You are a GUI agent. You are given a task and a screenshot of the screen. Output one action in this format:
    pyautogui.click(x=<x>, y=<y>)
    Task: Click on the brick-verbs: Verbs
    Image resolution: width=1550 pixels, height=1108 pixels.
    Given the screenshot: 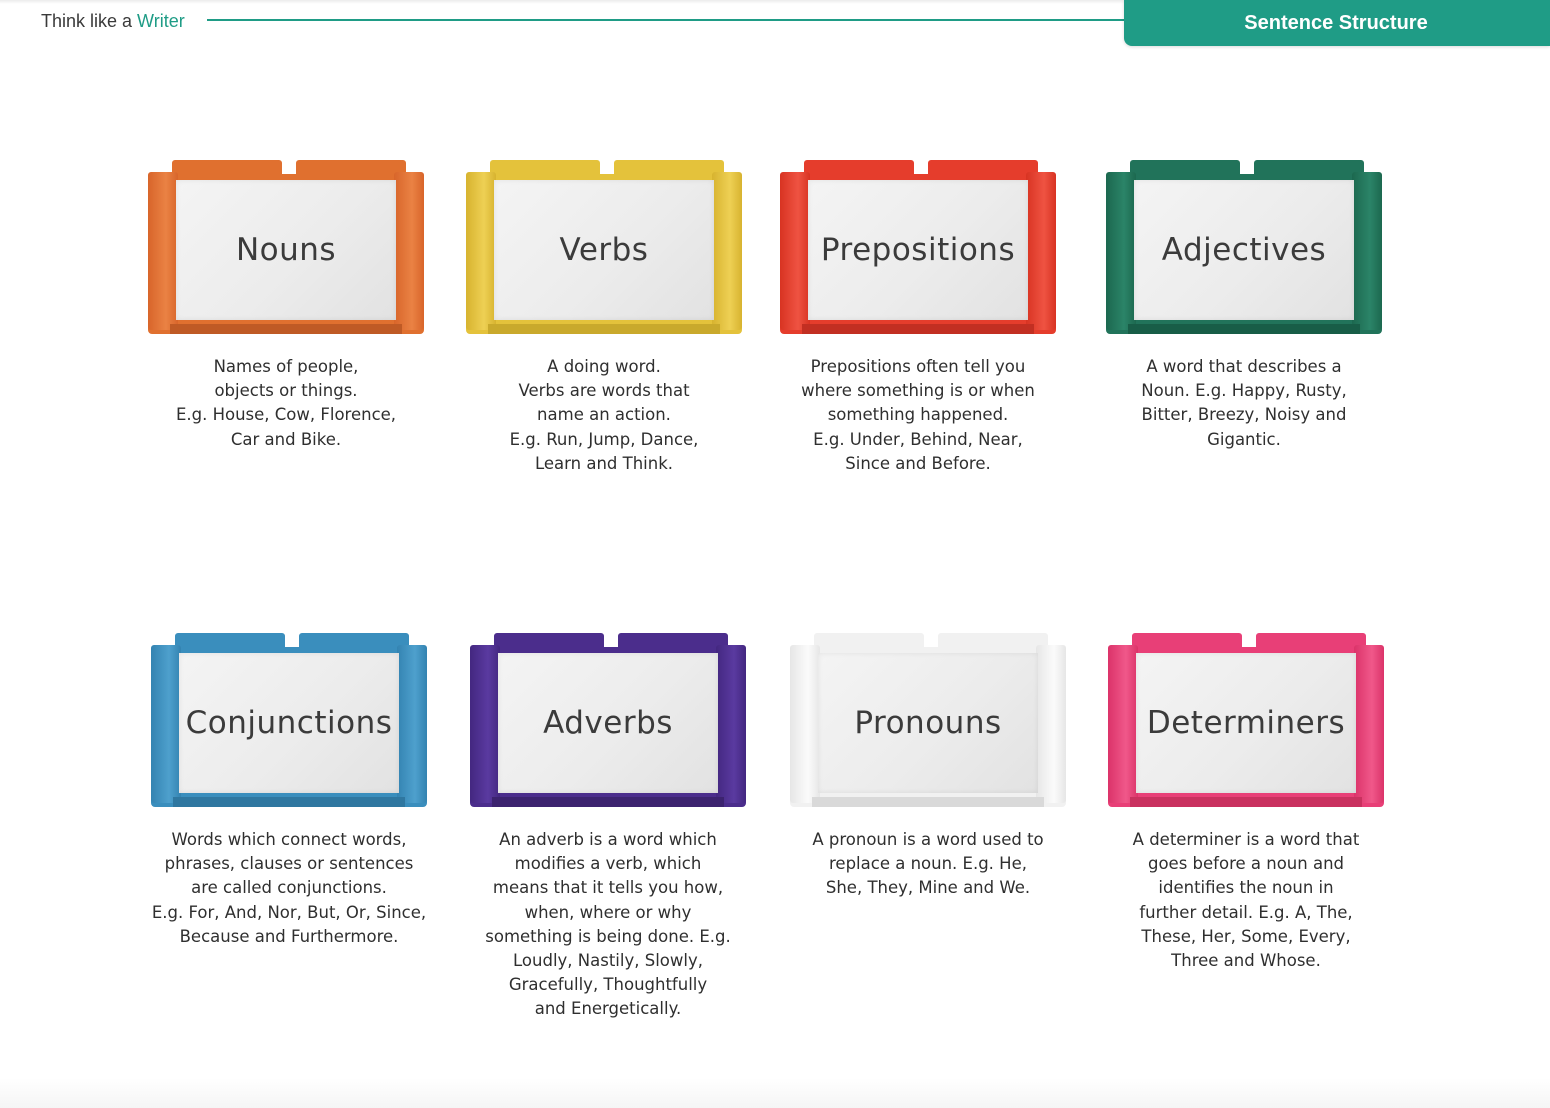 What is the action you would take?
    pyautogui.click(x=604, y=247)
    